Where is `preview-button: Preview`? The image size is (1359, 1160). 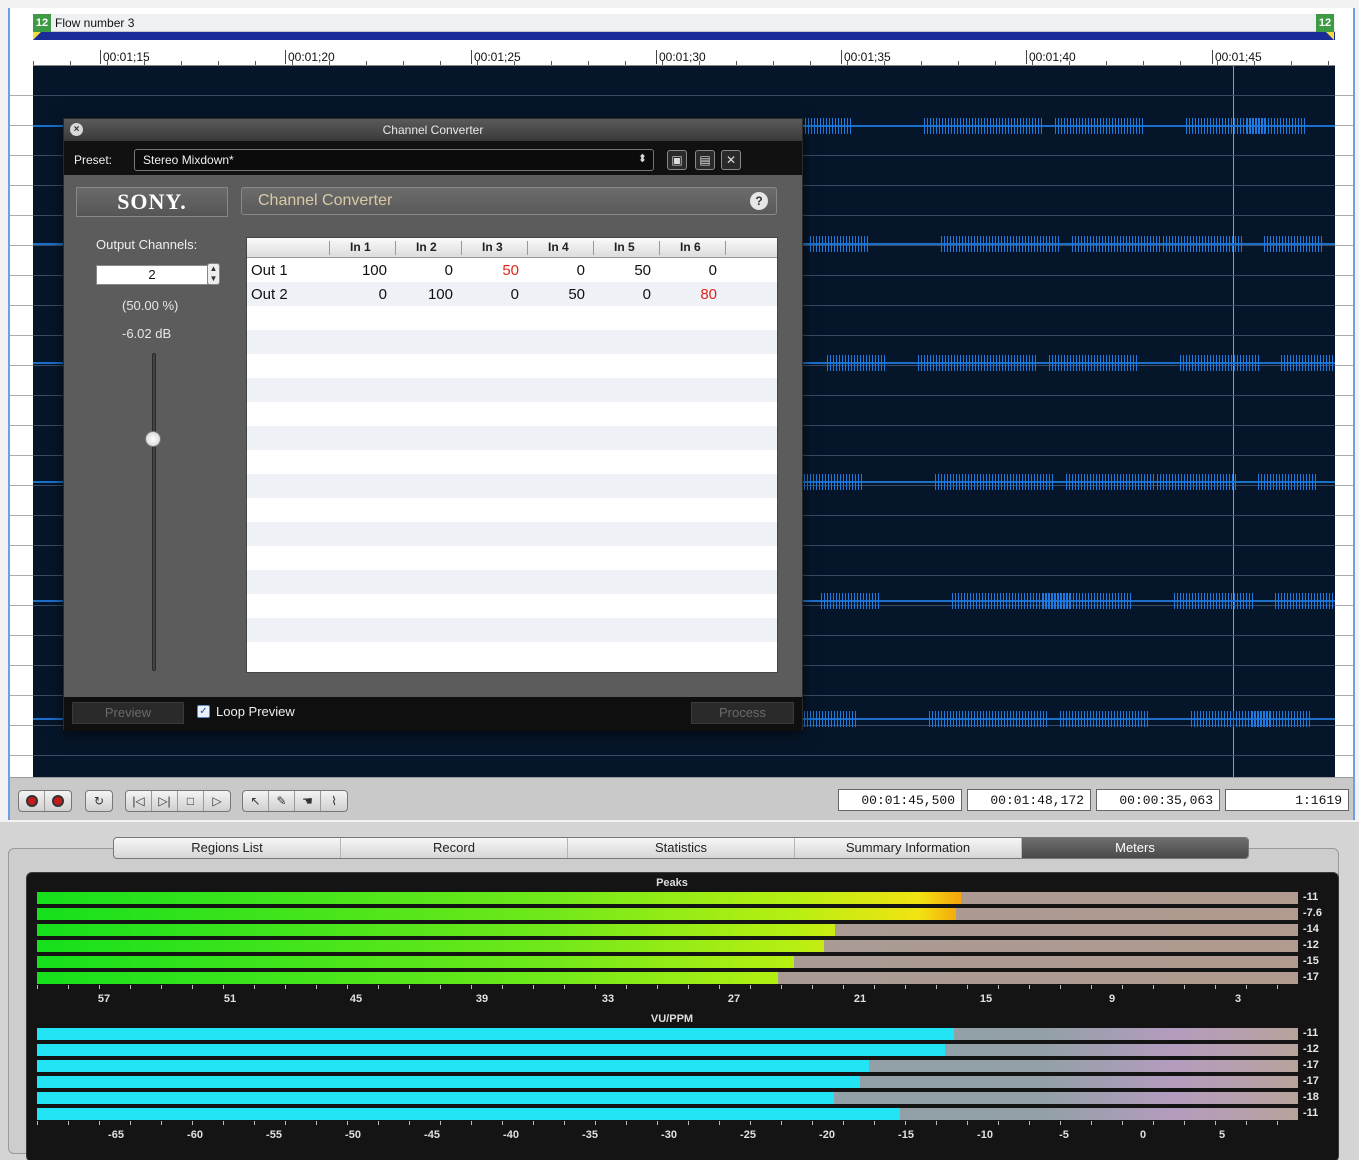
preview-button: Preview is located at coordinates (128, 713).